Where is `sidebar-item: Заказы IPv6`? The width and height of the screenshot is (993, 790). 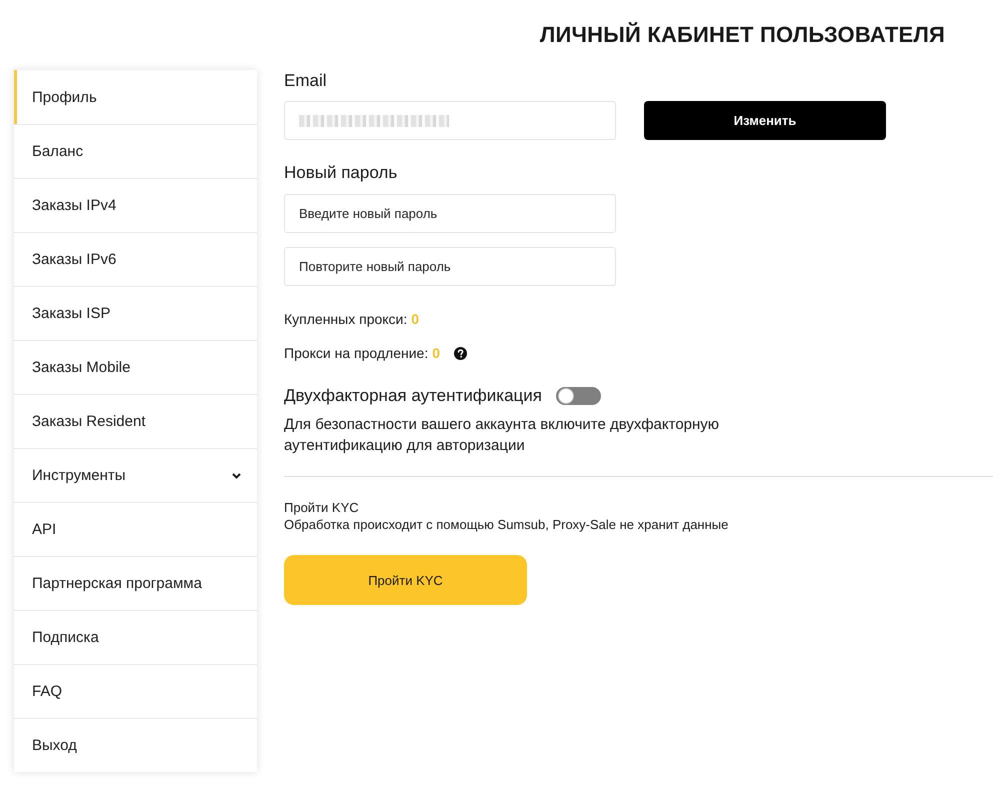 sidebar-item: Заказы IPv6 is located at coordinates (135, 259).